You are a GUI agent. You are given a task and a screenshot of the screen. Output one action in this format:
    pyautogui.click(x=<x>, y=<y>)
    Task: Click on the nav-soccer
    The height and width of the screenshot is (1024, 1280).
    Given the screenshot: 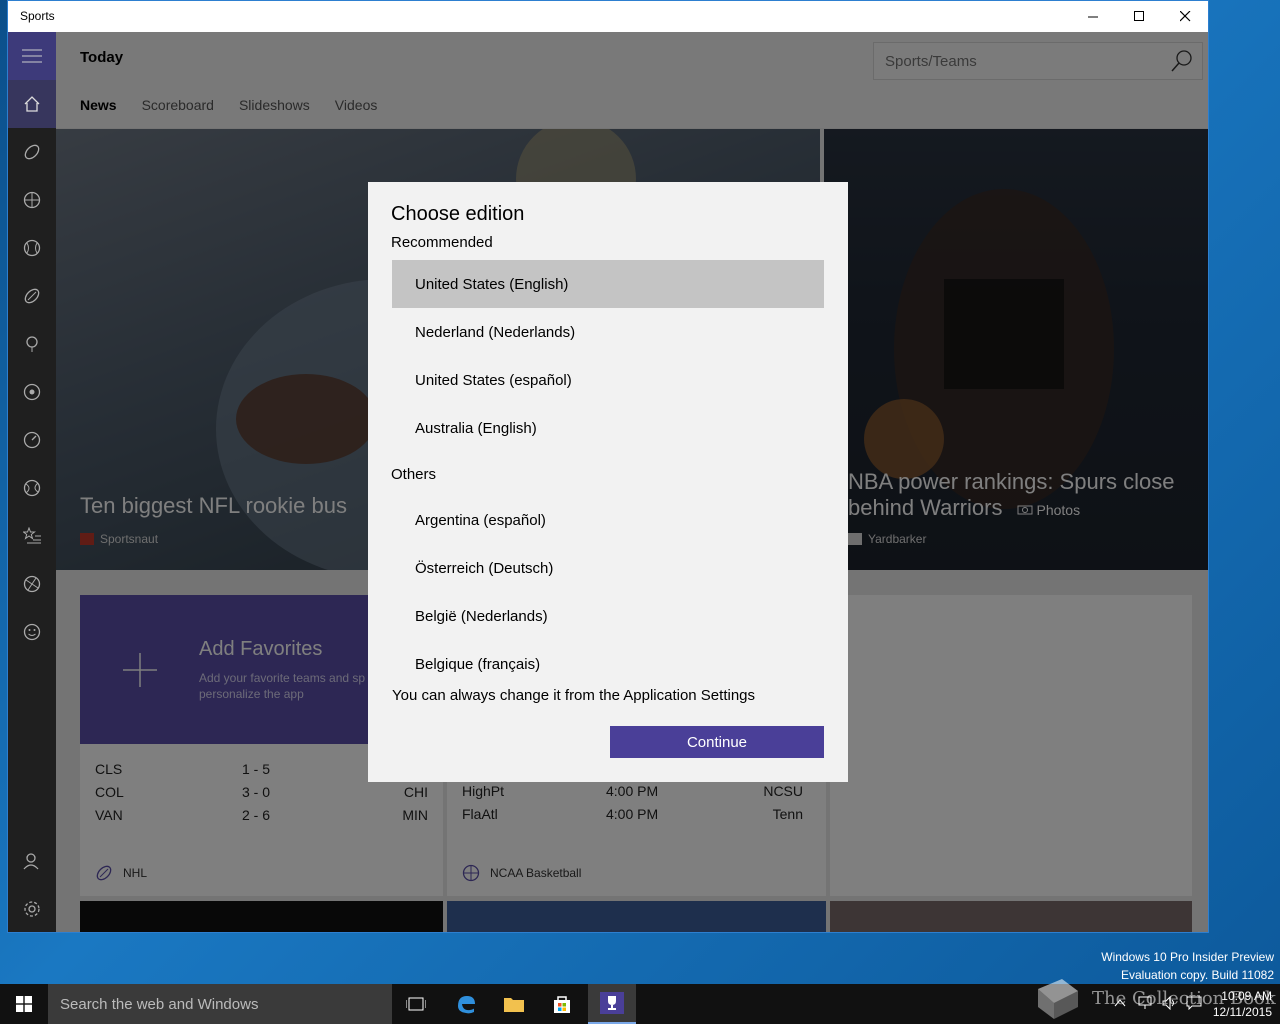 What is the action you would take?
    pyautogui.click(x=32, y=392)
    